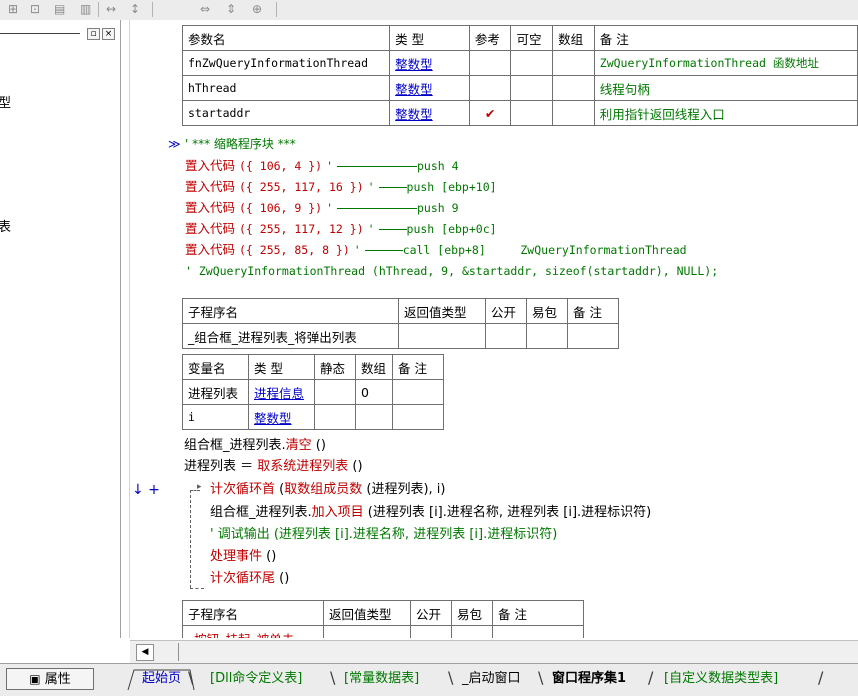  I want to click on property-button: ▣ 属性, so click(50, 679).